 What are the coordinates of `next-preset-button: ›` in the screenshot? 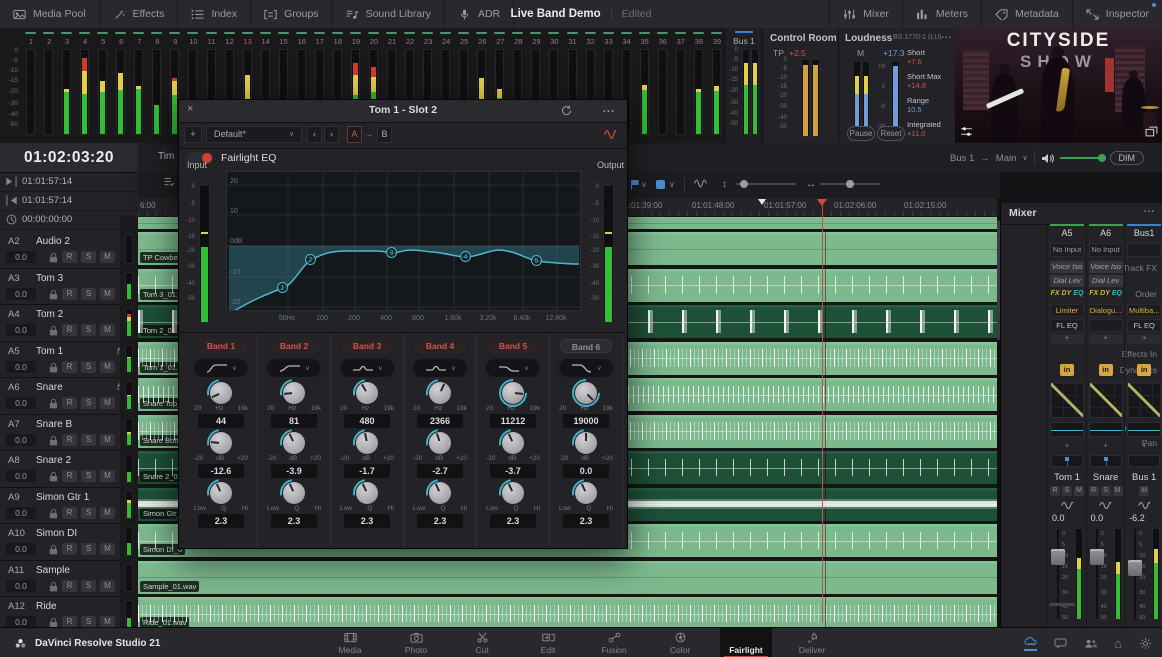 It's located at (331, 134).